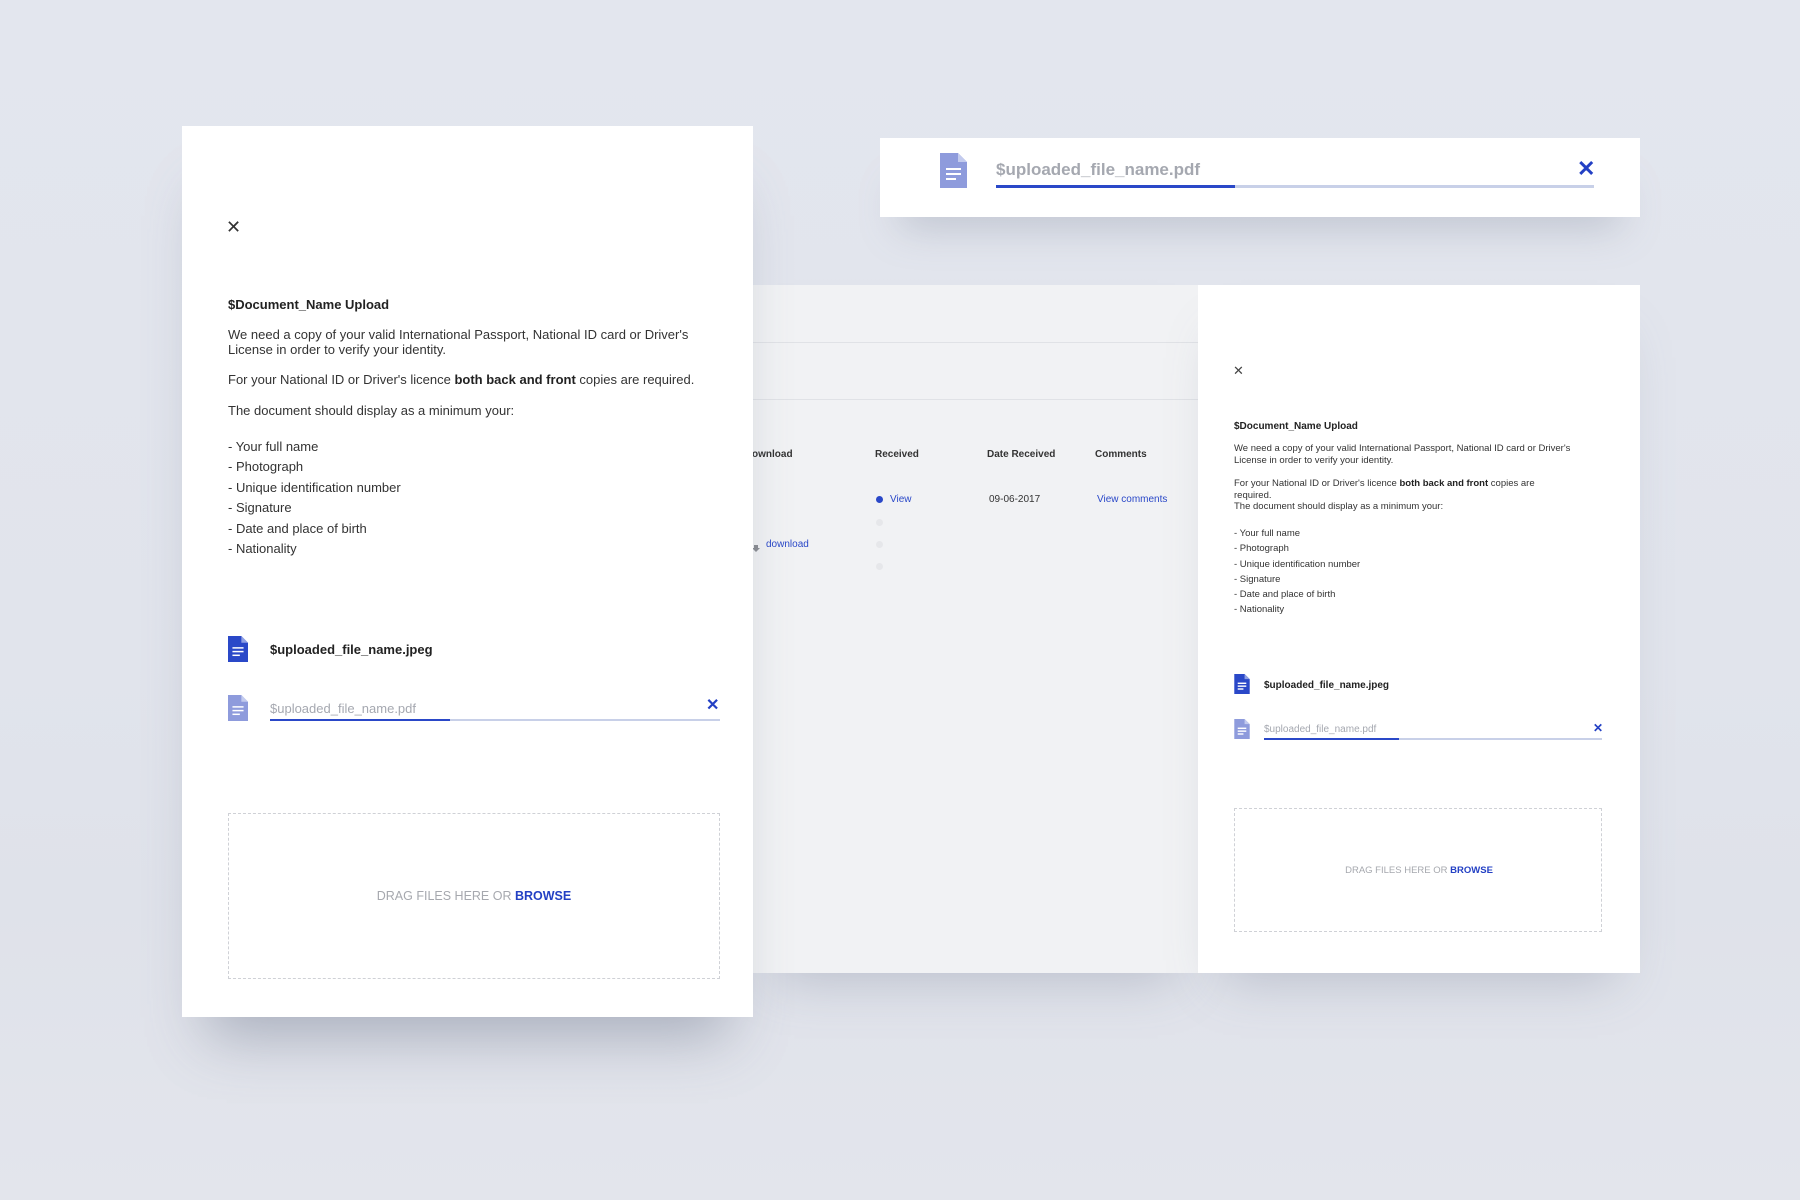 The image size is (1800, 1200). I want to click on view-link: View, so click(901, 499).